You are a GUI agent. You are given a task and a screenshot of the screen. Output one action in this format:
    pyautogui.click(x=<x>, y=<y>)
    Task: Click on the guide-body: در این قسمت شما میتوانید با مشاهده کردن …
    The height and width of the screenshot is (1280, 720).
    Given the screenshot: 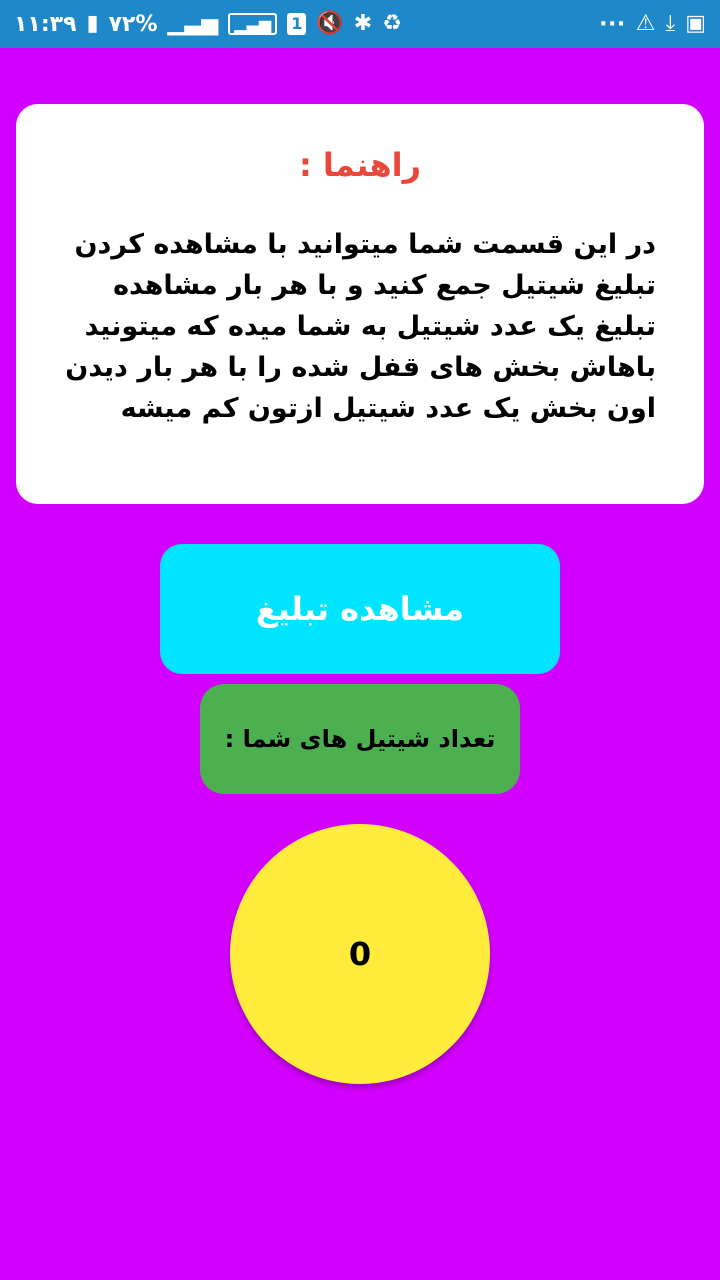 What is the action you would take?
    pyautogui.click(x=360, y=326)
    